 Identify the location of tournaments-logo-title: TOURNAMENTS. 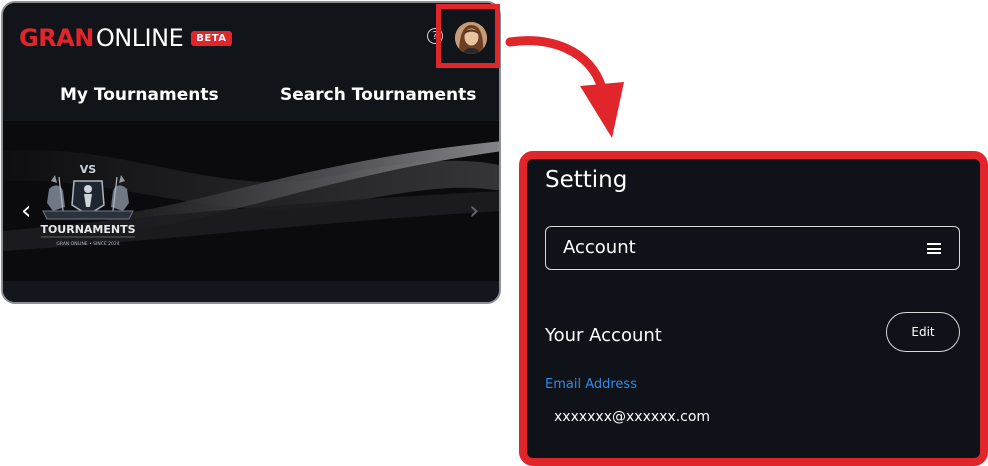
(87, 229).